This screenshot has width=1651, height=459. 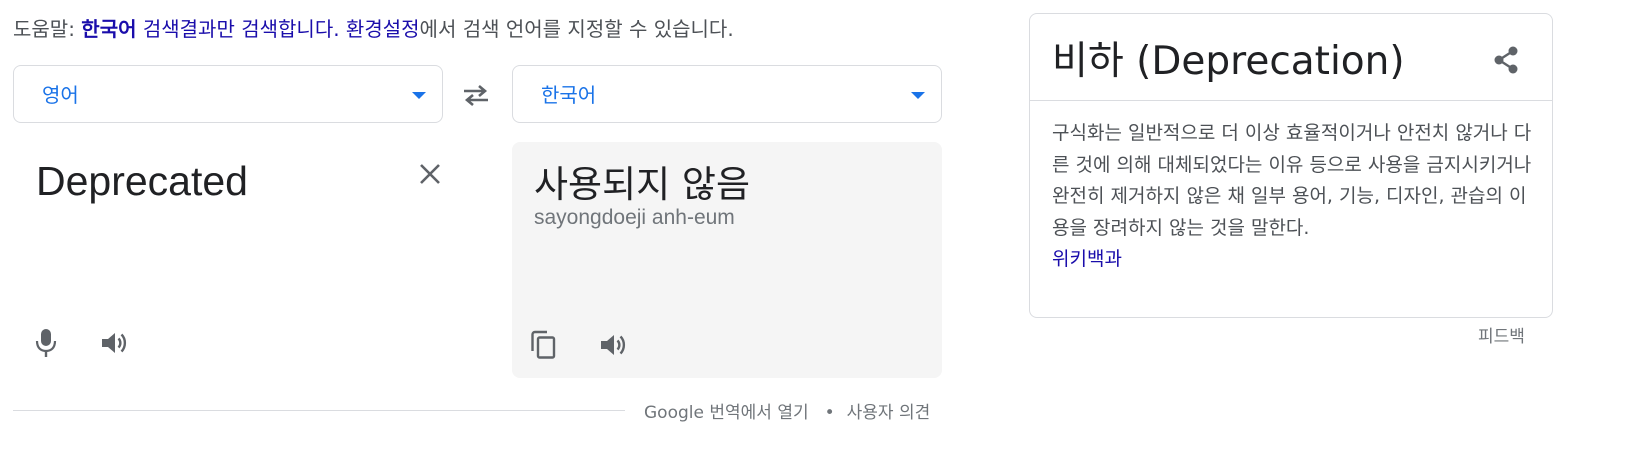 What do you see at coordinates (142, 181) in the screenshot?
I see `source-text: Deprecated` at bounding box center [142, 181].